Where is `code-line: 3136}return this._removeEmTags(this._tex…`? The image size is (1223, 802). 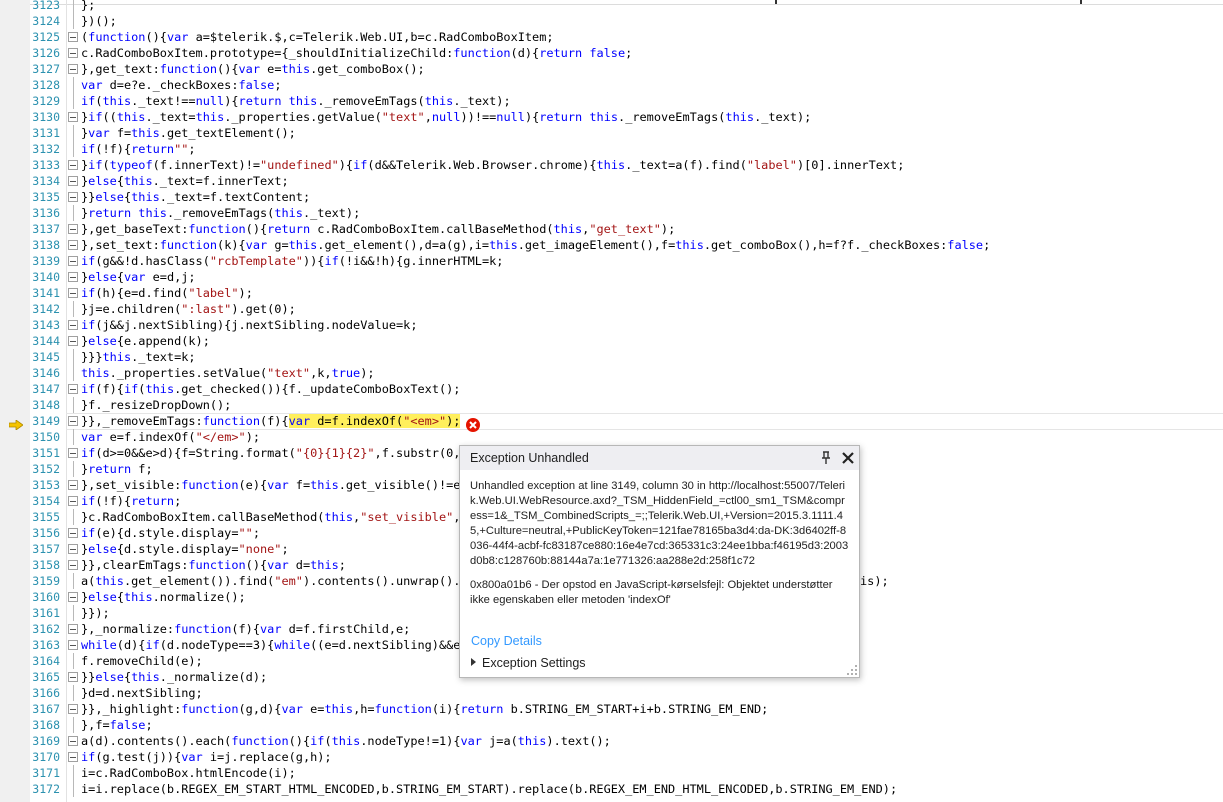
code-line: 3136}return this._removeEmTags(this._tex… is located at coordinates (611, 213).